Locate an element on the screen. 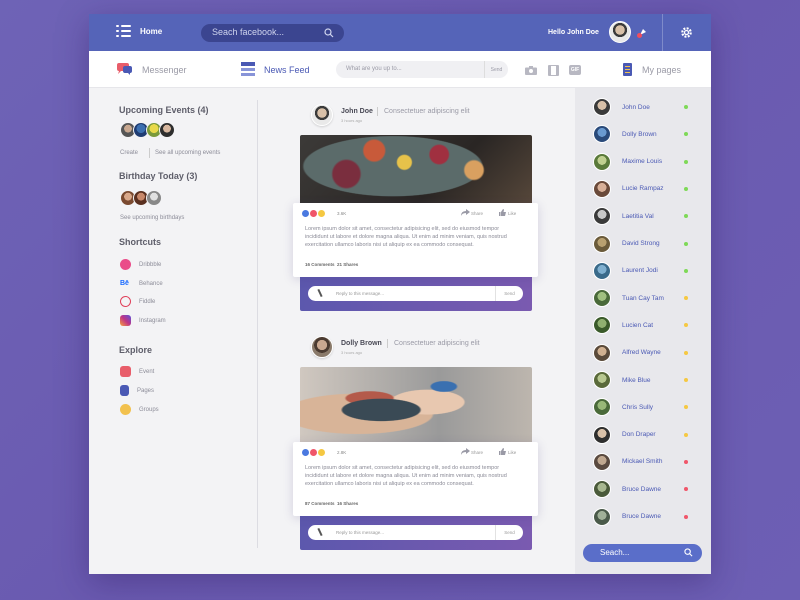 The height and width of the screenshot is (600, 800). friend-item: Mike Blue is located at coordinates (640, 380).